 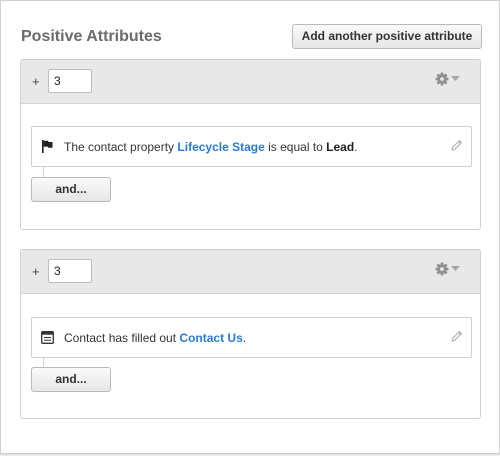 What do you see at coordinates (120, 338) in the screenshot?
I see `condition-prefix: Contact has filled out` at bounding box center [120, 338].